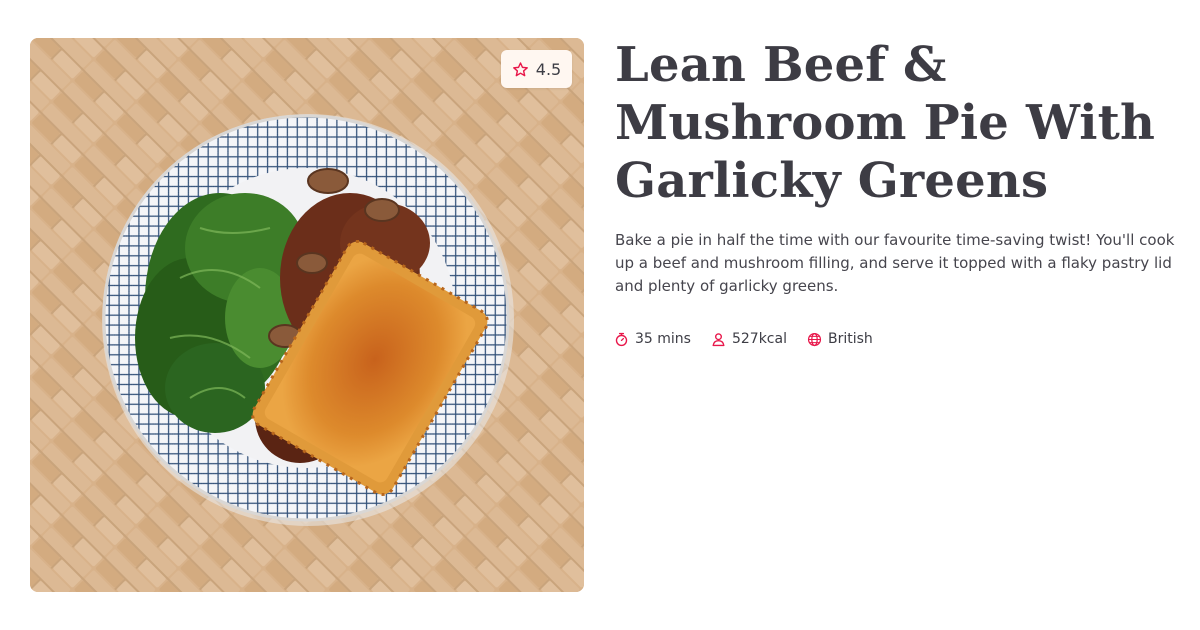 This screenshot has width=1200, height=630. I want to click on meta-calories-label: 527kcal, so click(759, 339).